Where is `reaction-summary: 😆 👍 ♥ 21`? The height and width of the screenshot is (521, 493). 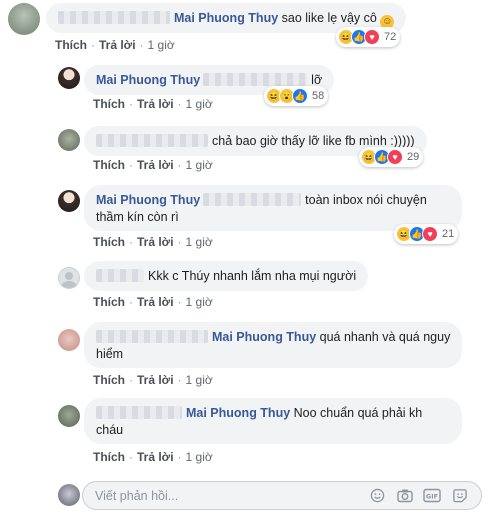
reaction-summary: 😆 👍 ♥ 21 is located at coordinates (426, 234).